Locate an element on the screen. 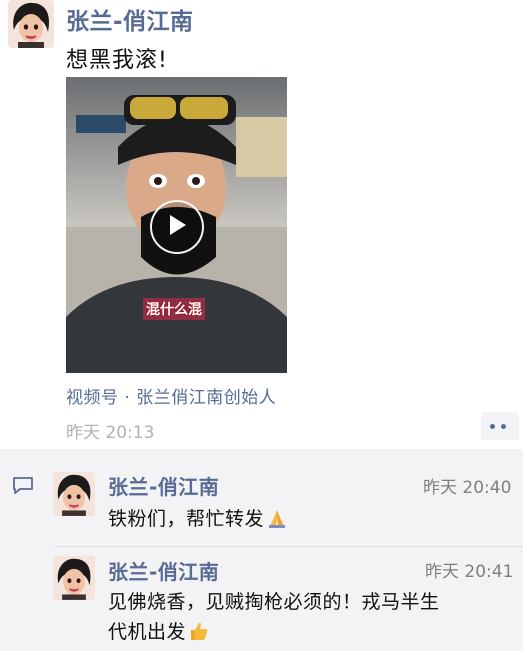 The width and height of the screenshot is (523, 651). comment-text: 见佛烧香，见贼掏枪必须的！戎马半生 代机出发 is located at coordinates (310, 618).